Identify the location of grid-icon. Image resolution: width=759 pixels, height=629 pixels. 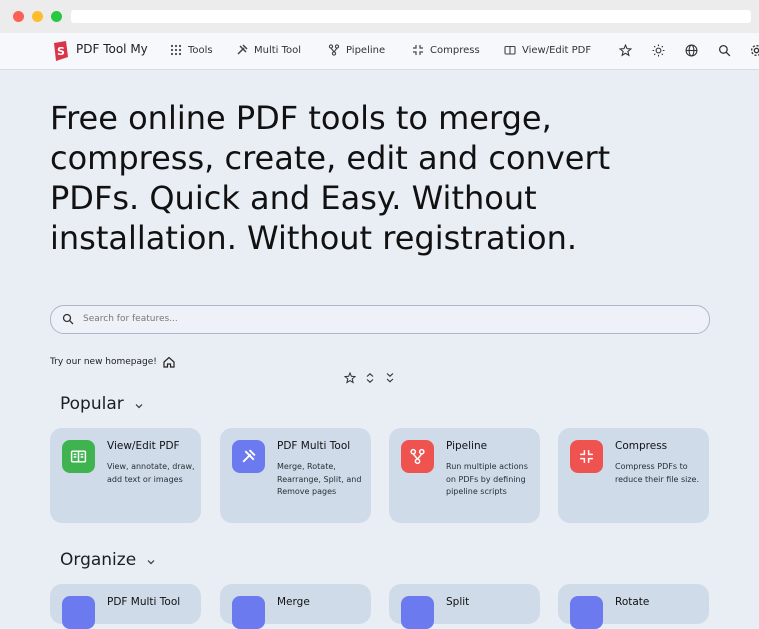
(176, 50).